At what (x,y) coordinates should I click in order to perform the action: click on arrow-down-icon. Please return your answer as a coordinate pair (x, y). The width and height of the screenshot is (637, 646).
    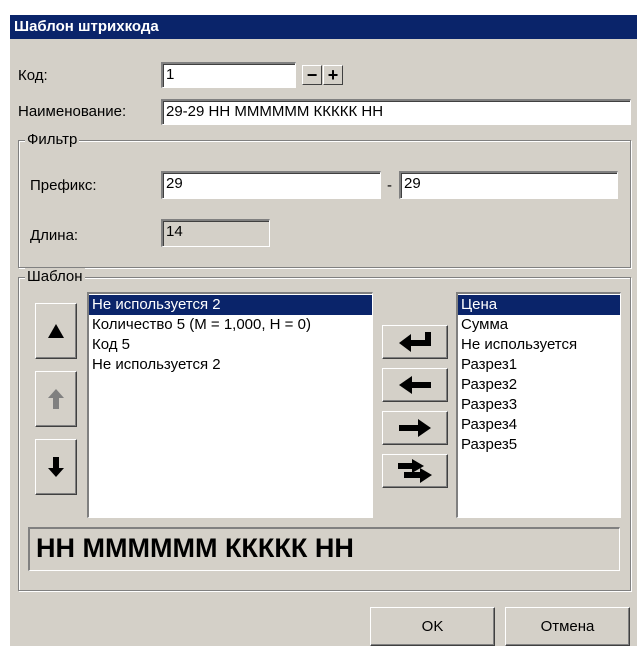
    Looking at the image, I should click on (56, 467).